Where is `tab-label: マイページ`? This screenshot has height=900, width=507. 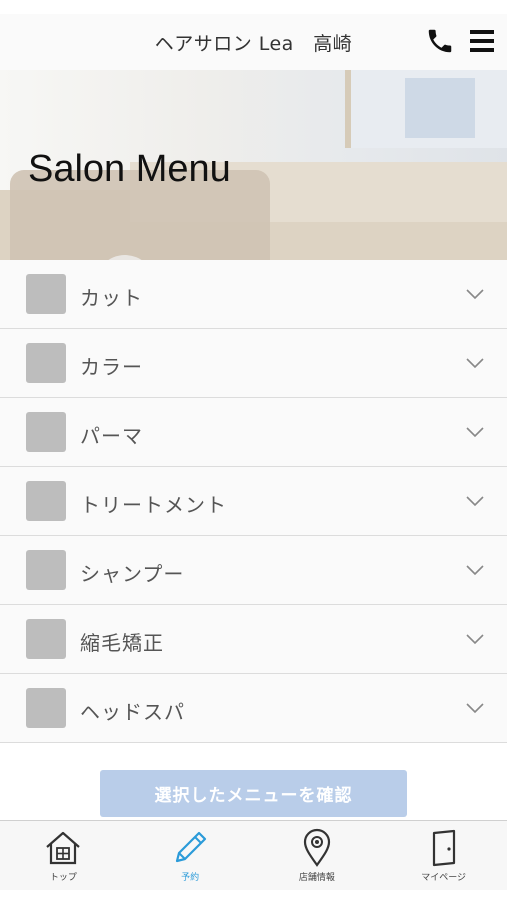 tab-label: マイページ is located at coordinates (444, 878).